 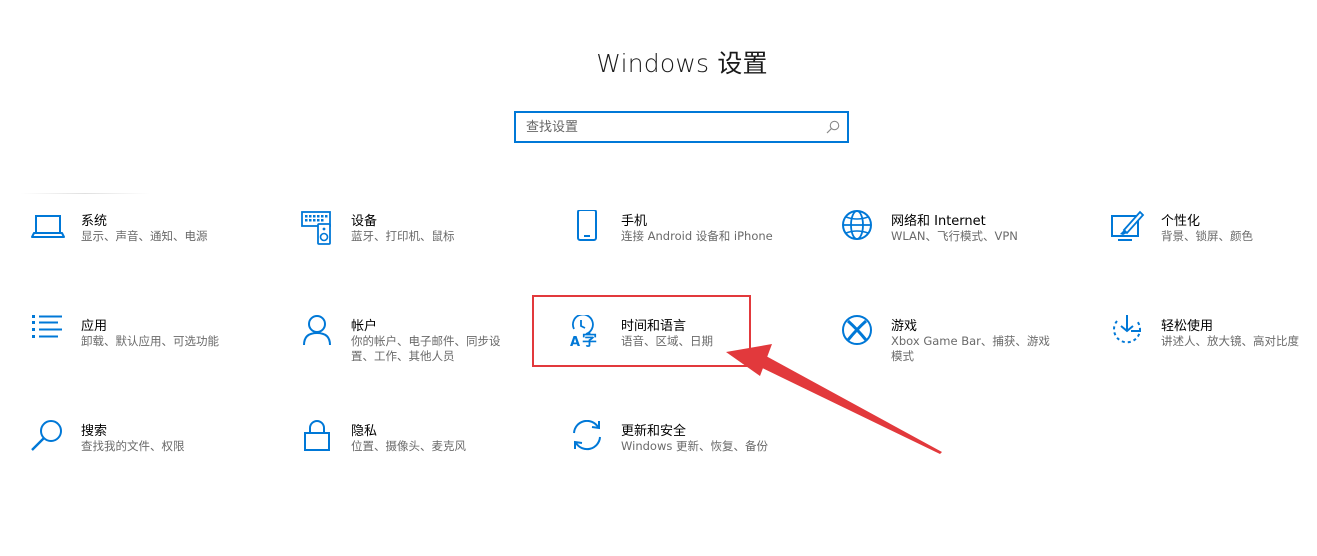 What do you see at coordinates (682, 63) in the screenshot?
I see `page-title: Windows 设置` at bounding box center [682, 63].